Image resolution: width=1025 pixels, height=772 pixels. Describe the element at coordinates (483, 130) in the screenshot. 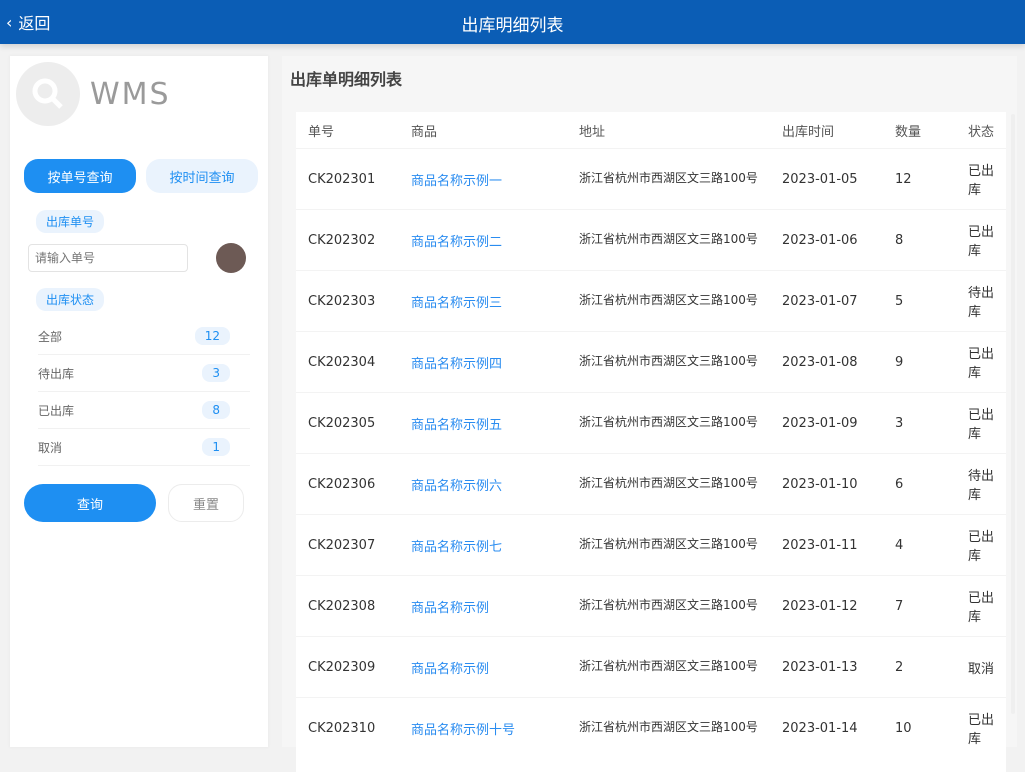

I see `column-header: 商品` at that location.